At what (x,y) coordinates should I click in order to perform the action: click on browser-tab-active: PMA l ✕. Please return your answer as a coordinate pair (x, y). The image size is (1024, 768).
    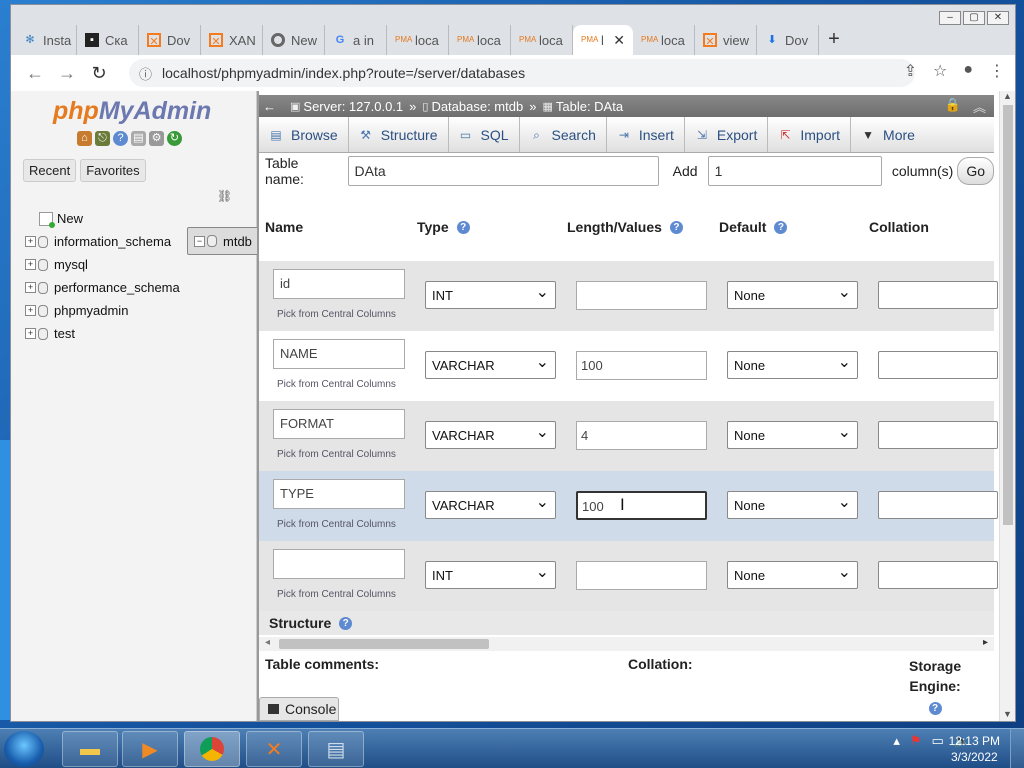
    Looking at the image, I should click on (603, 40).